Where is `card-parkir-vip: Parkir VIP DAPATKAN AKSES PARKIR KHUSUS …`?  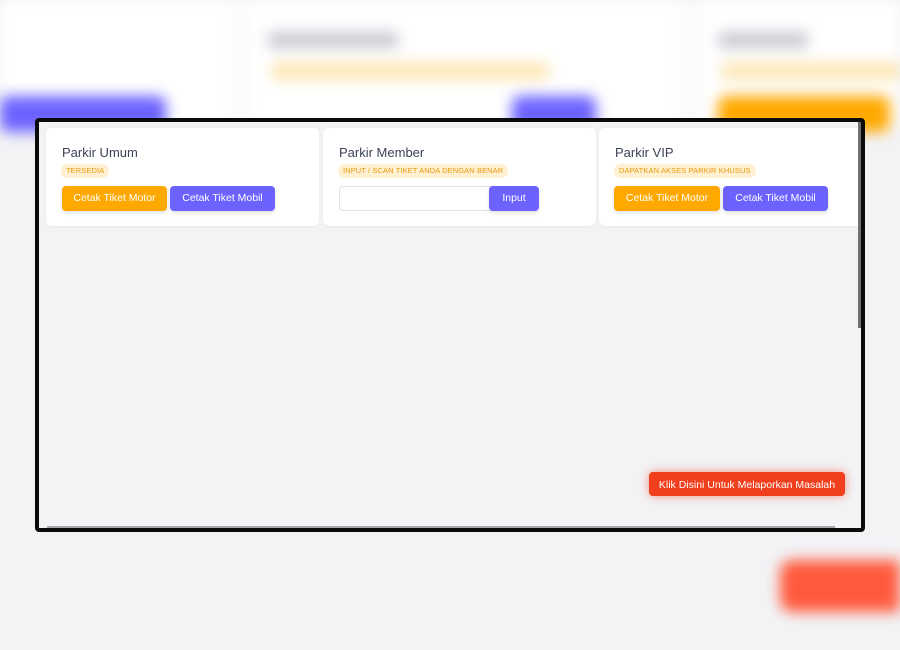 card-parkir-vip: Parkir VIP DAPATKAN AKSES PARKIR KHUSUS … is located at coordinates (730, 177).